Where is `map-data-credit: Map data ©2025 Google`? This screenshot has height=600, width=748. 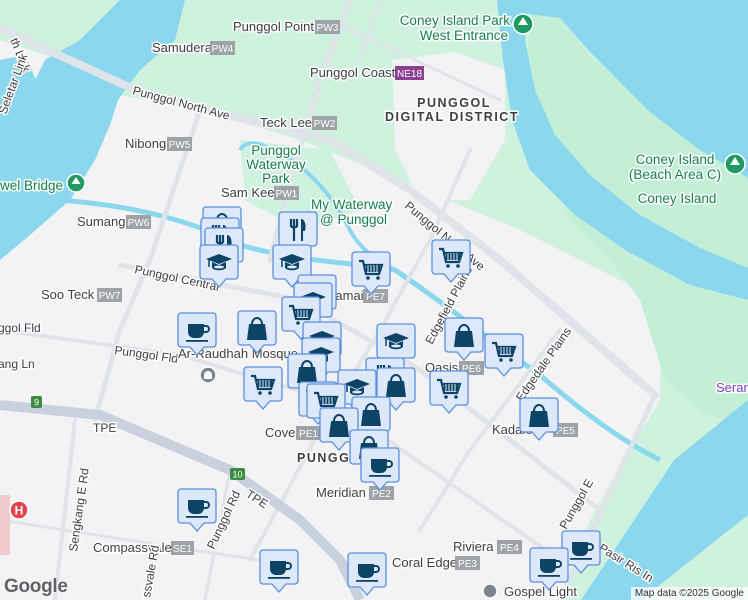
map-data-credit: Map data ©2025 Google is located at coordinates (689, 593).